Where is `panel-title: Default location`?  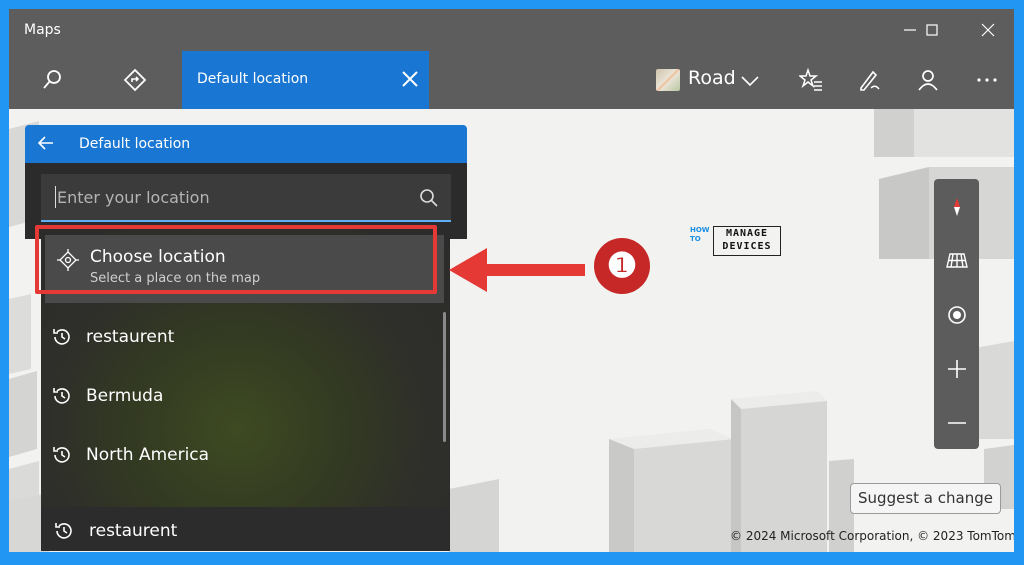 panel-title: Default location is located at coordinates (135, 144).